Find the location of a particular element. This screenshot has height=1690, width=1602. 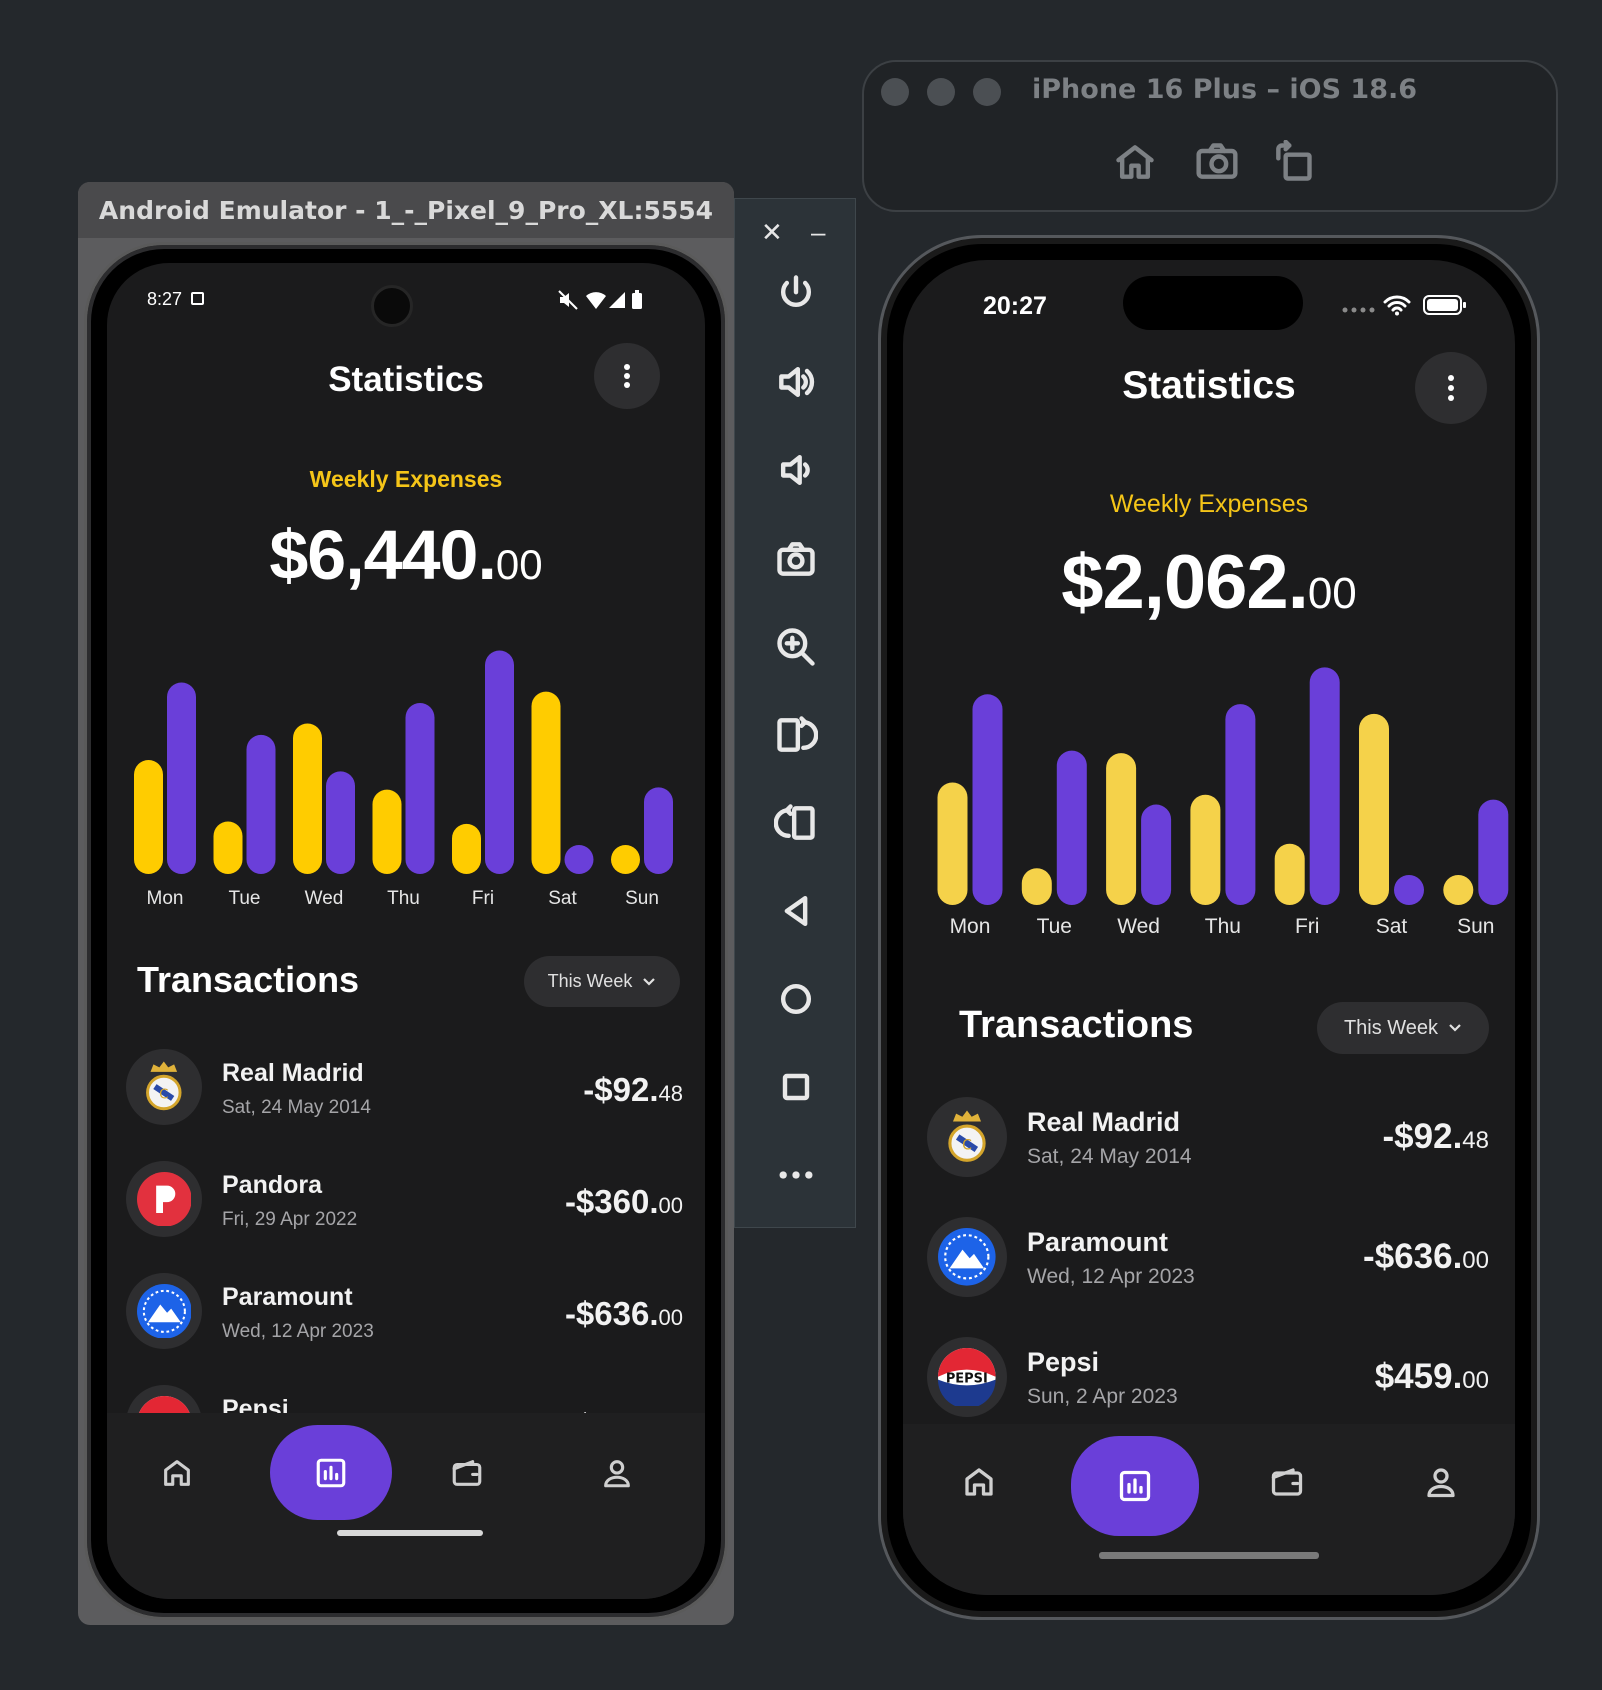

amount-whole: -$636. is located at coordinates (1413, 1256).